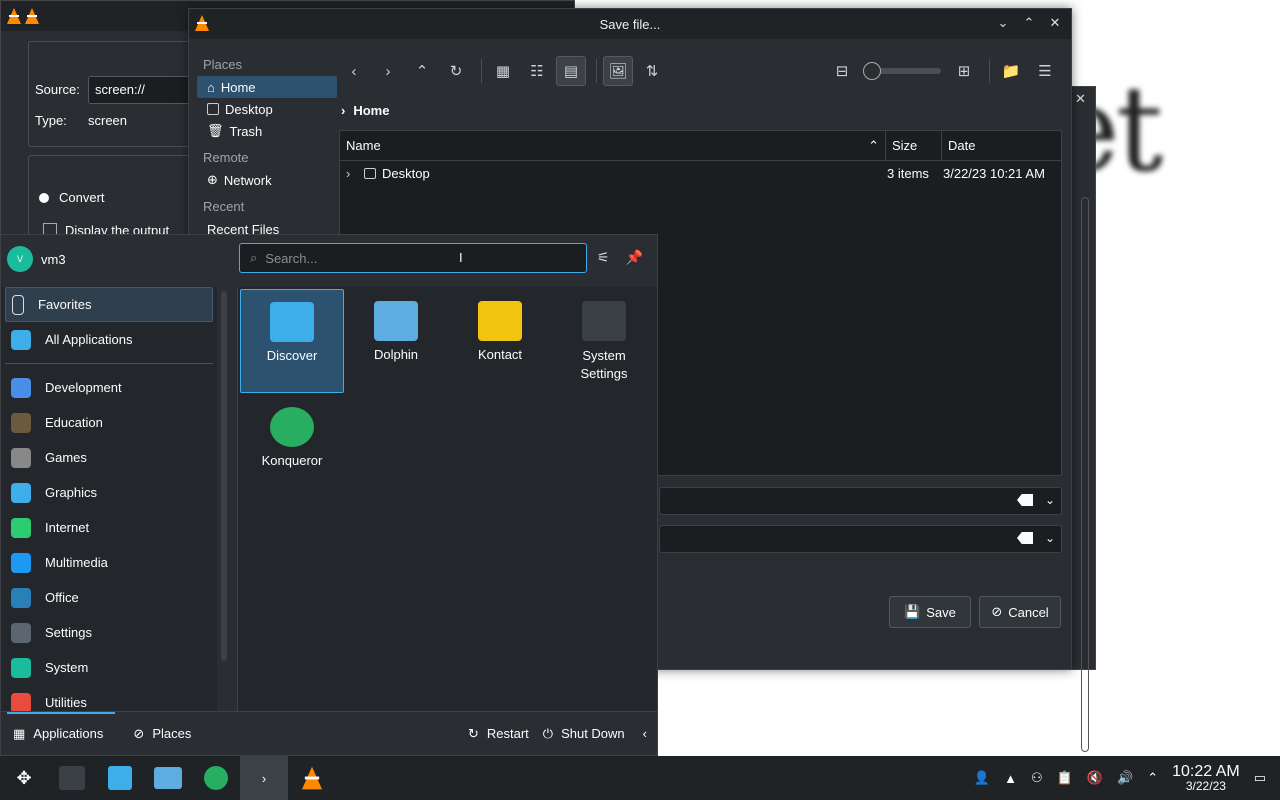 The height and width of the screenshot is (800, 1280). Describe the element at coordinates (422, 71) in the screenshot. I see `up-icon: ⌃` at that location.